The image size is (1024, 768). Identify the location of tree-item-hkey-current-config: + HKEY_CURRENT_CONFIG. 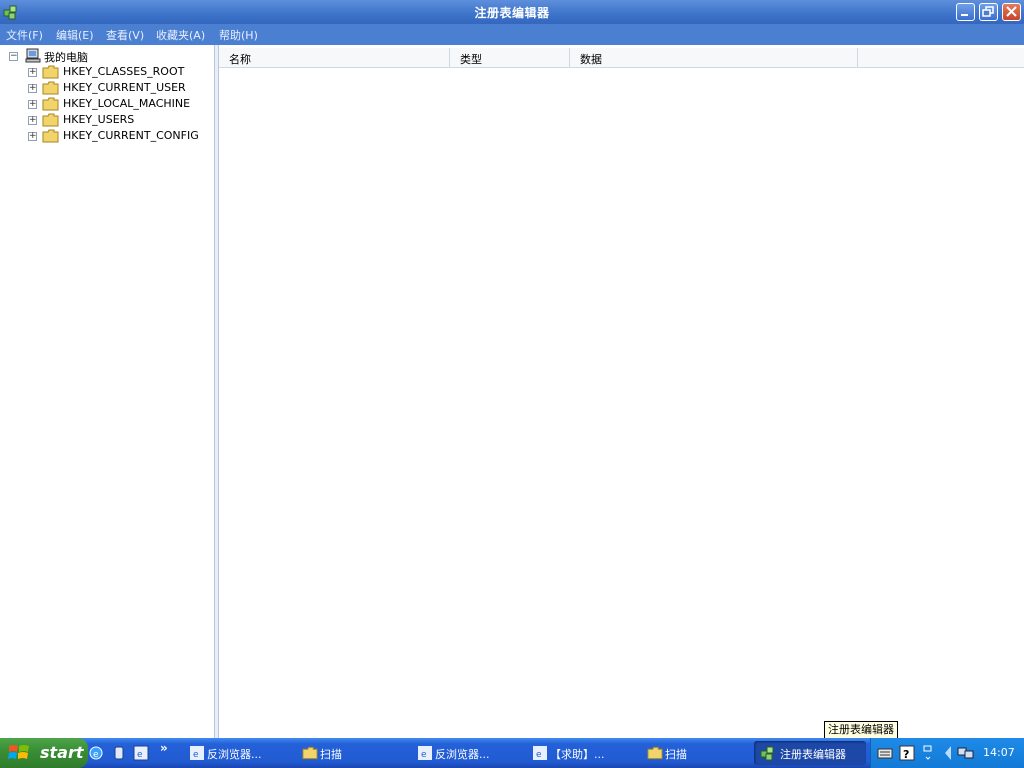
(107, 136).